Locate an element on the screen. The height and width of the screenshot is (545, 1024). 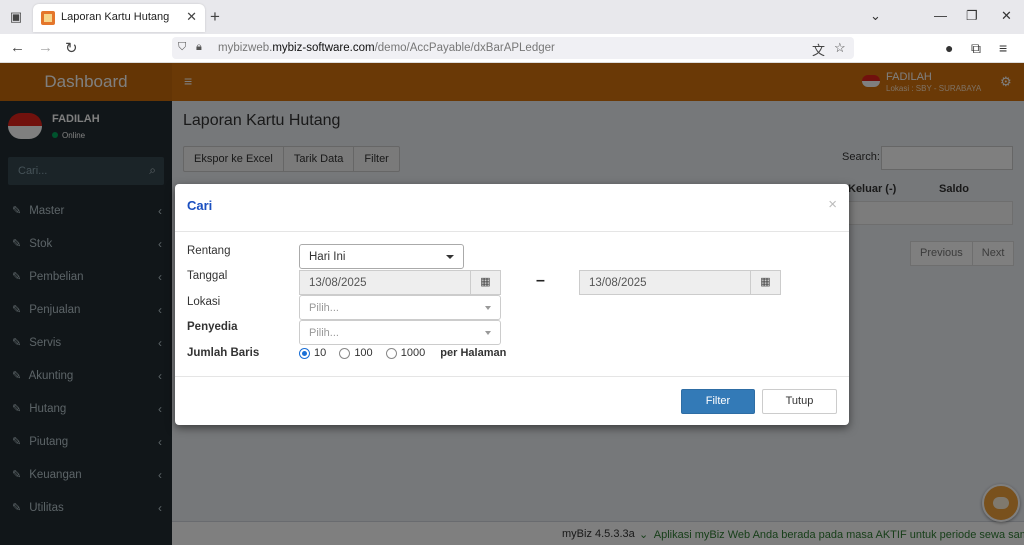
tracking-shield-icon: ⛉ is located at coordinates (182, 47).